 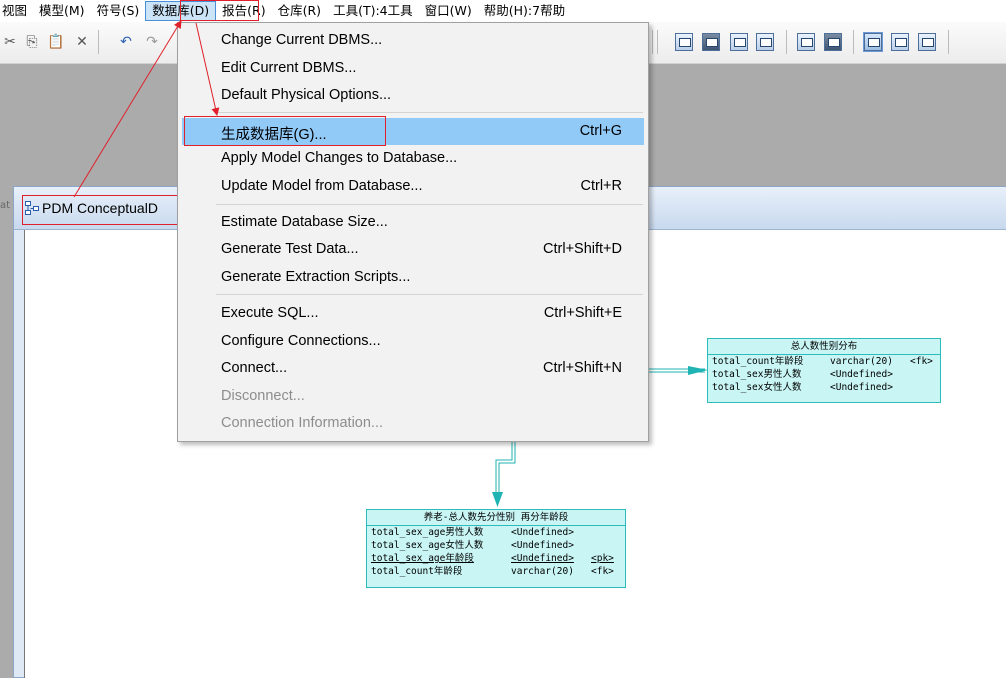 I want to click on annotation-arrow-to-item, so click(x=207, y=69).